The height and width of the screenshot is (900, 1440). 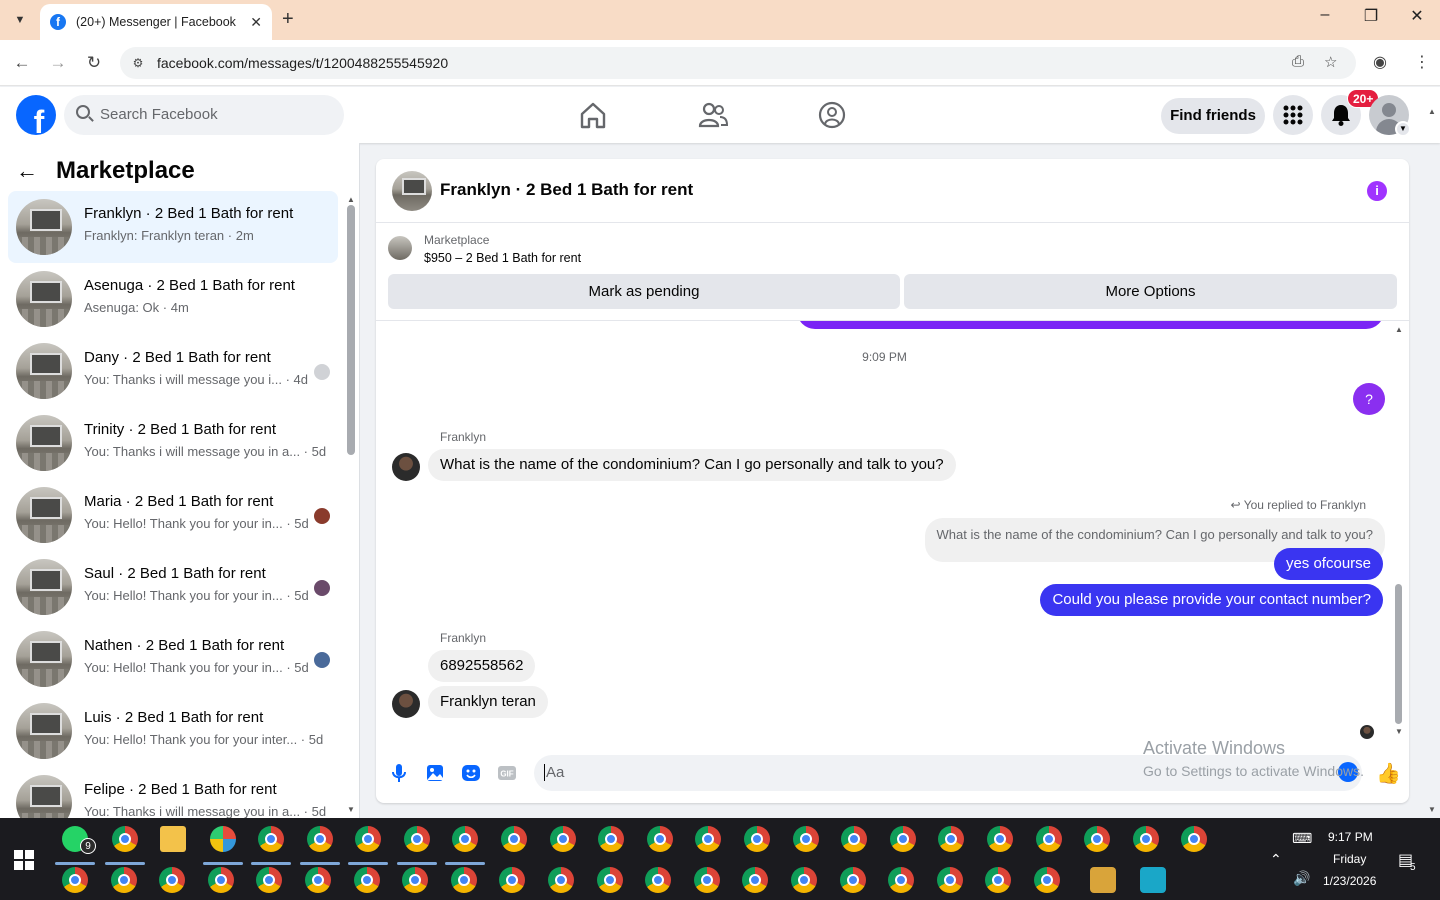 What do you see at coordinates (351, 330) in the screenshot?
I see `chat-list-scrollbar` at bounding box center [351, 330].